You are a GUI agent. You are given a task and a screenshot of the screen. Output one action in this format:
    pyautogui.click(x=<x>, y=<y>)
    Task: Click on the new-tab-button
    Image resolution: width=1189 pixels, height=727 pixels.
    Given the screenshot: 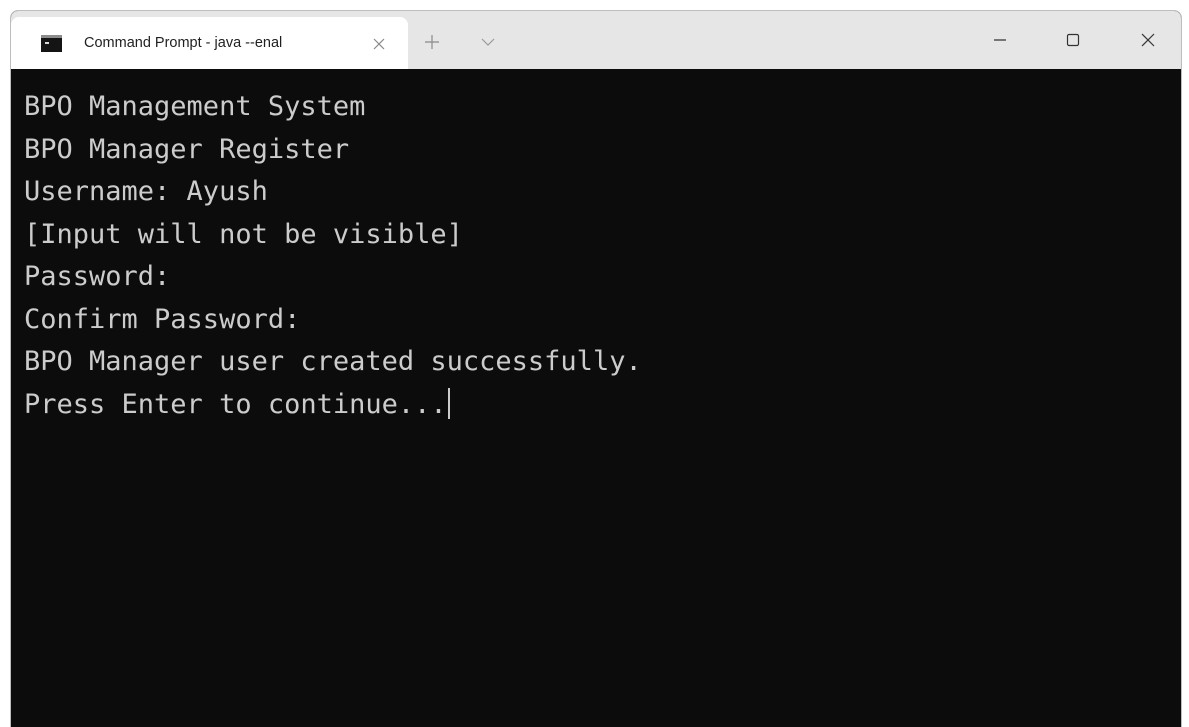 What is the action you would take?
    pyautogui.click(x=432, y=42)
    